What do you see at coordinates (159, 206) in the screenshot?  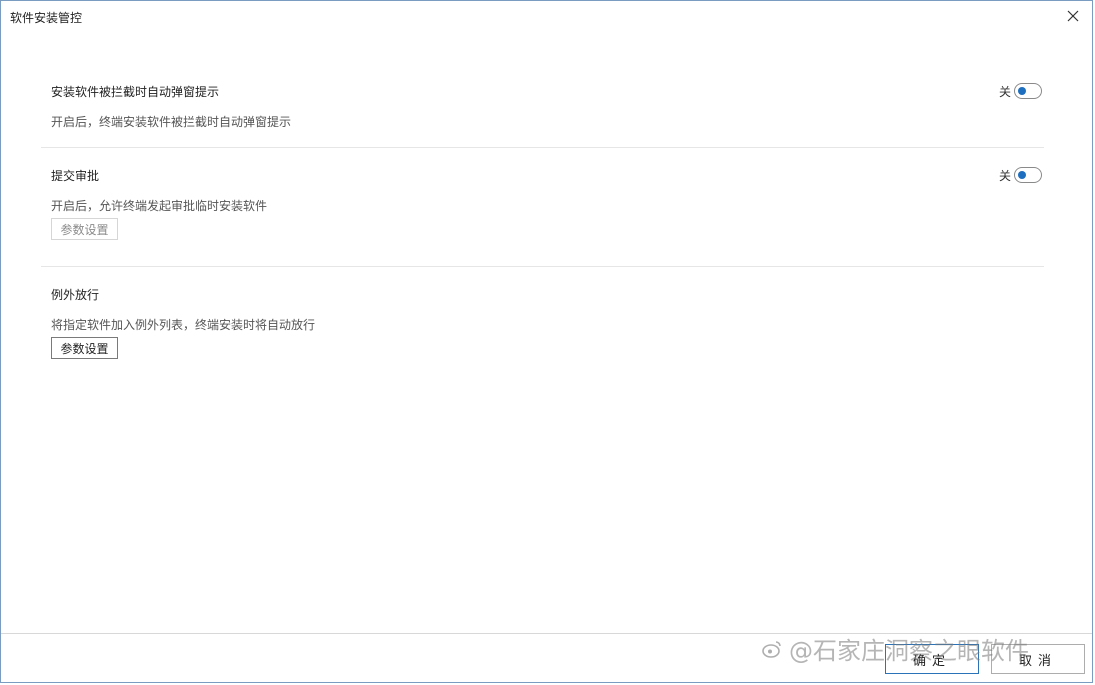 I see `section-description: 开启后，允许终端发起审批临时安装软件` at bounding box center [159, 206].